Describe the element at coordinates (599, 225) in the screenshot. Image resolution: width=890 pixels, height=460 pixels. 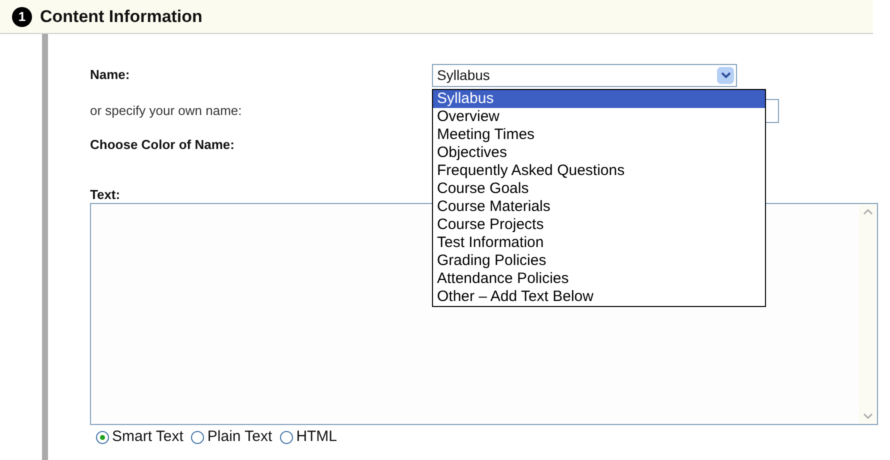
I see `dropdown-option: Course Projects` at that location.